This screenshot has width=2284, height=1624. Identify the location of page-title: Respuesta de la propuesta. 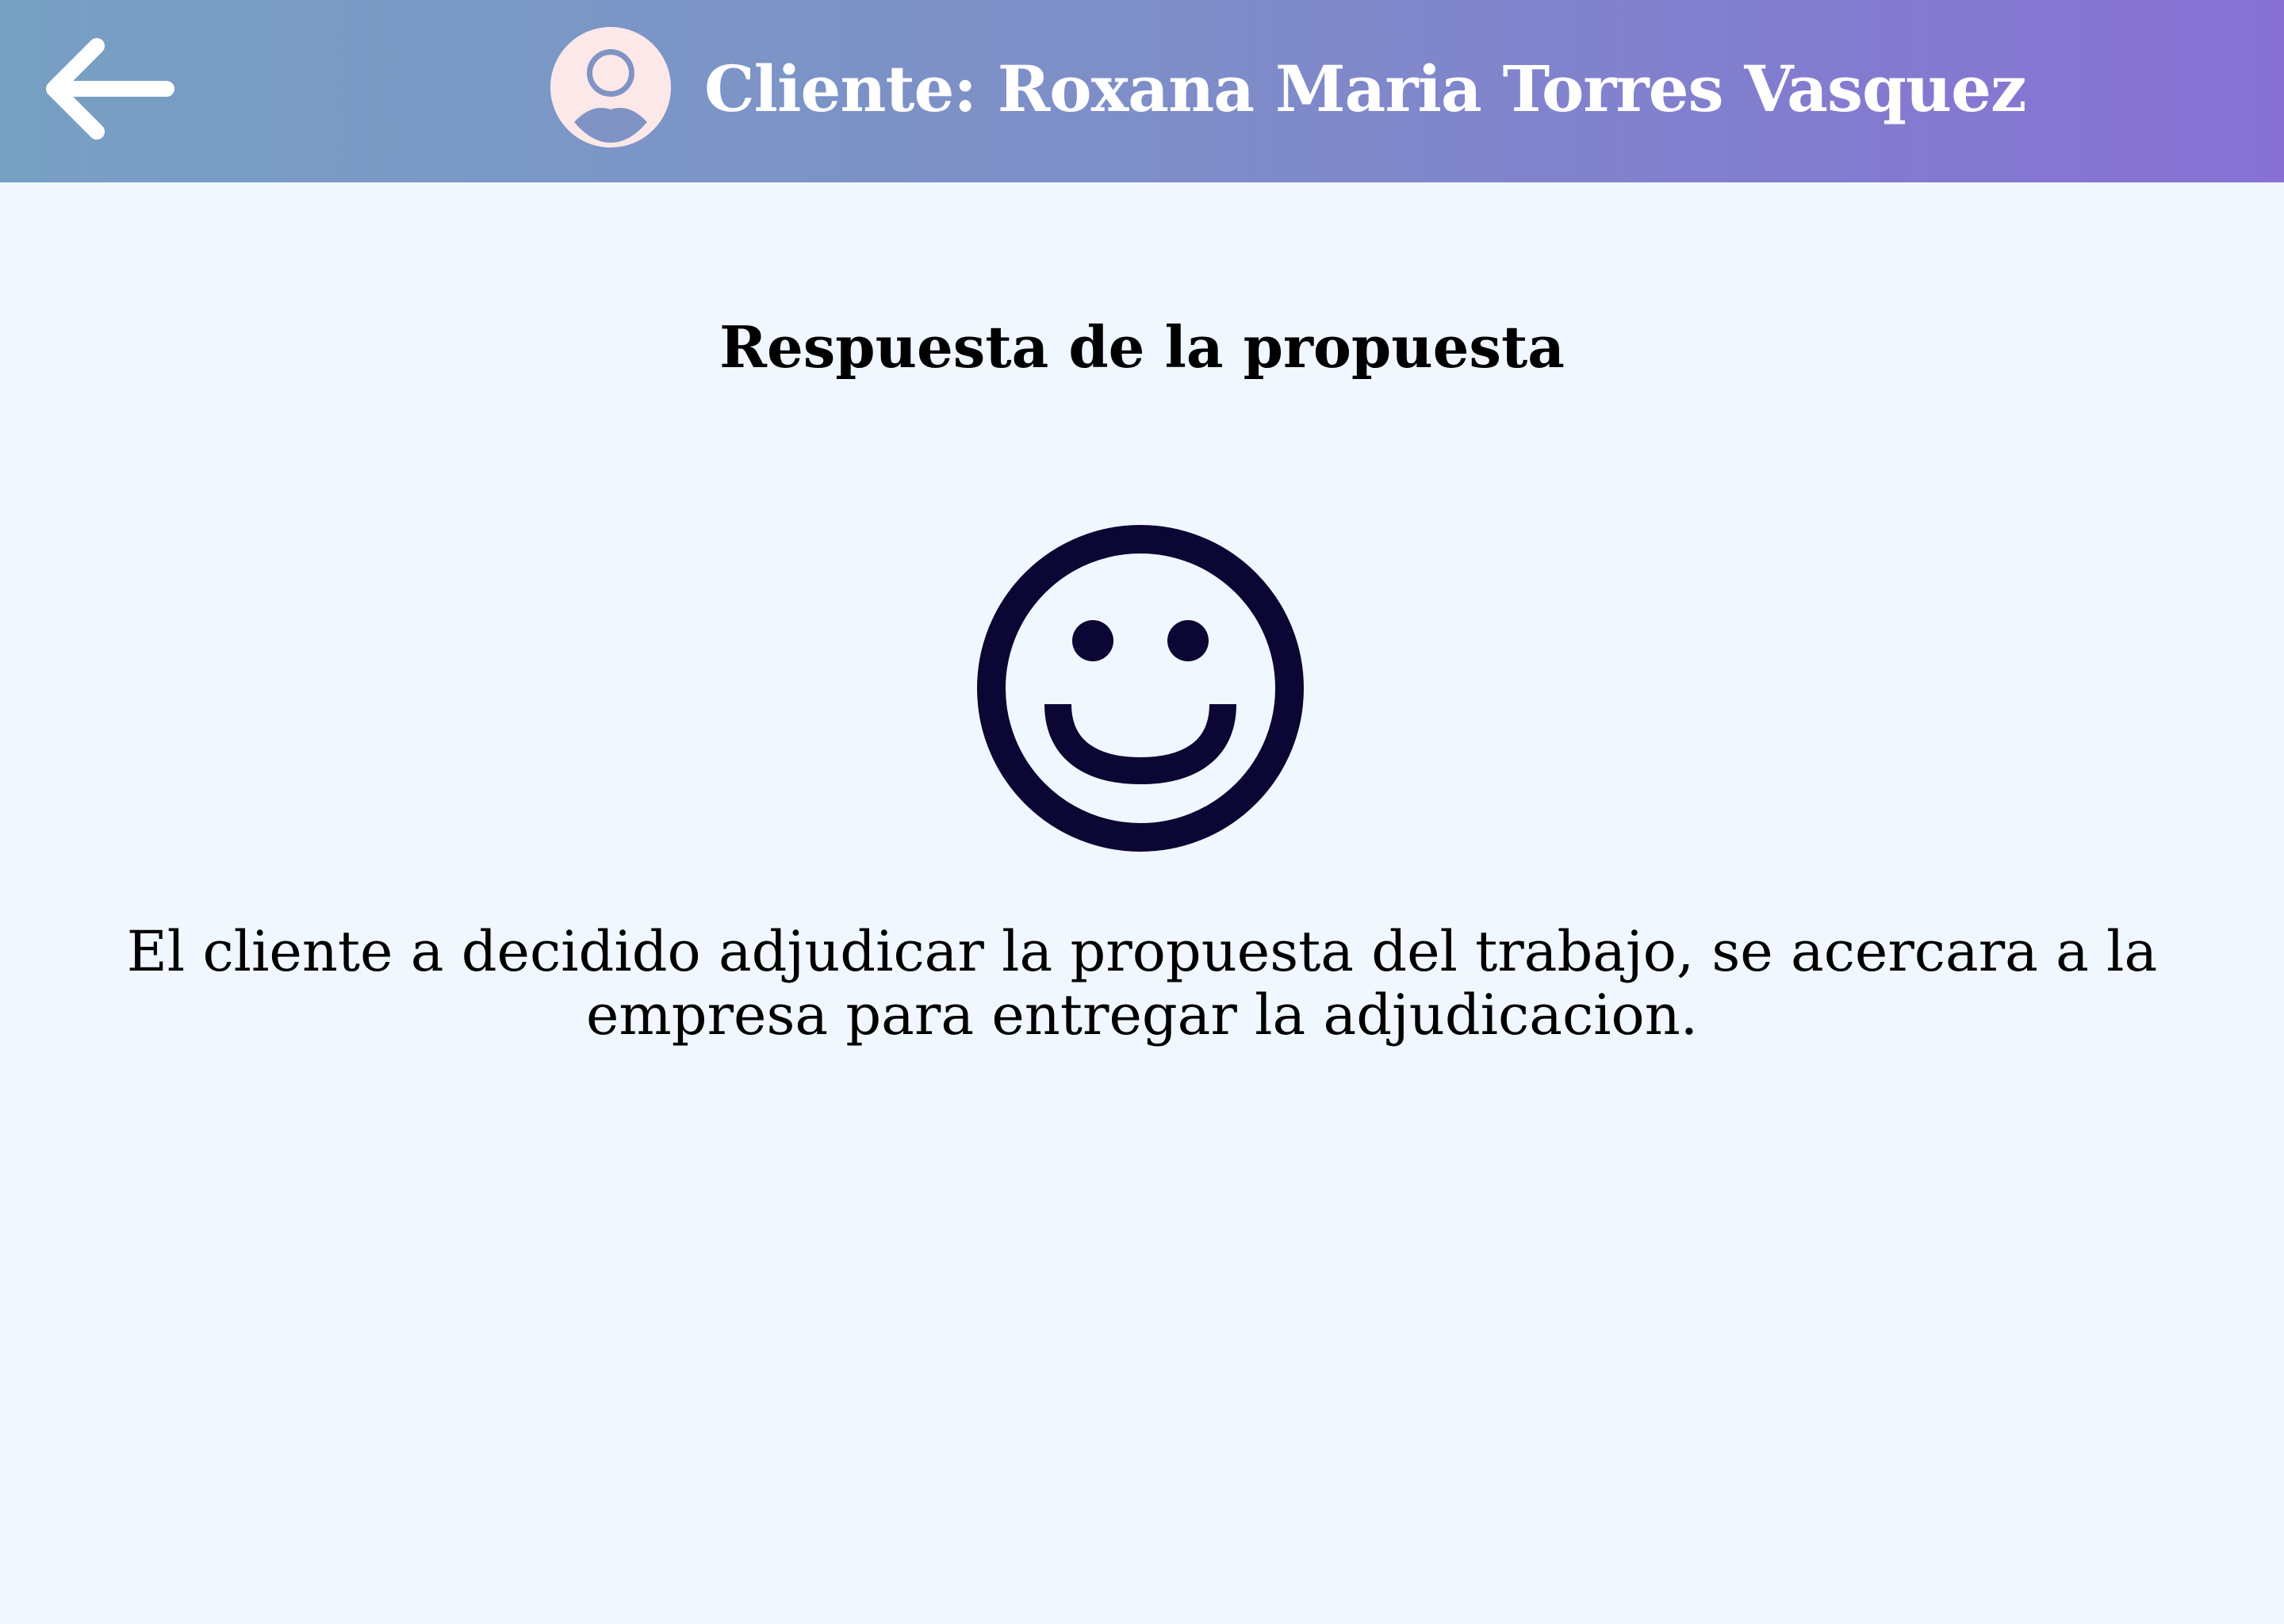
(1142, 347).